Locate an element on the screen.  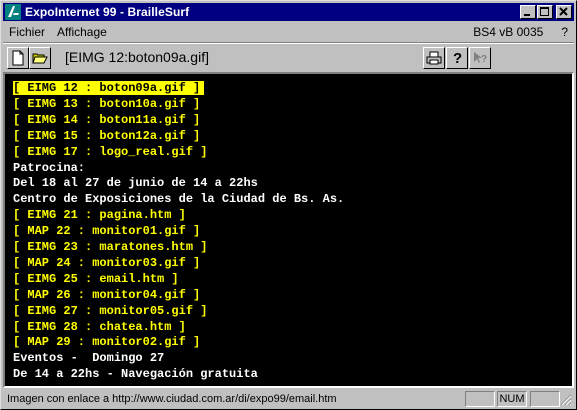
print-icon is located at coordinates (434, 58).